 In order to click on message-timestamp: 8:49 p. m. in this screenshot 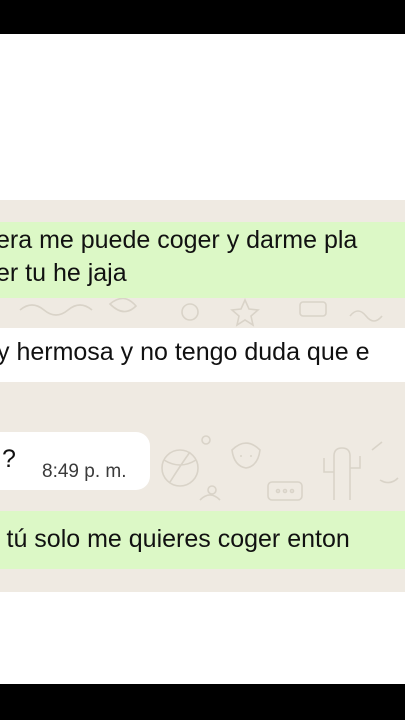, I will do `click(84, 471)`.